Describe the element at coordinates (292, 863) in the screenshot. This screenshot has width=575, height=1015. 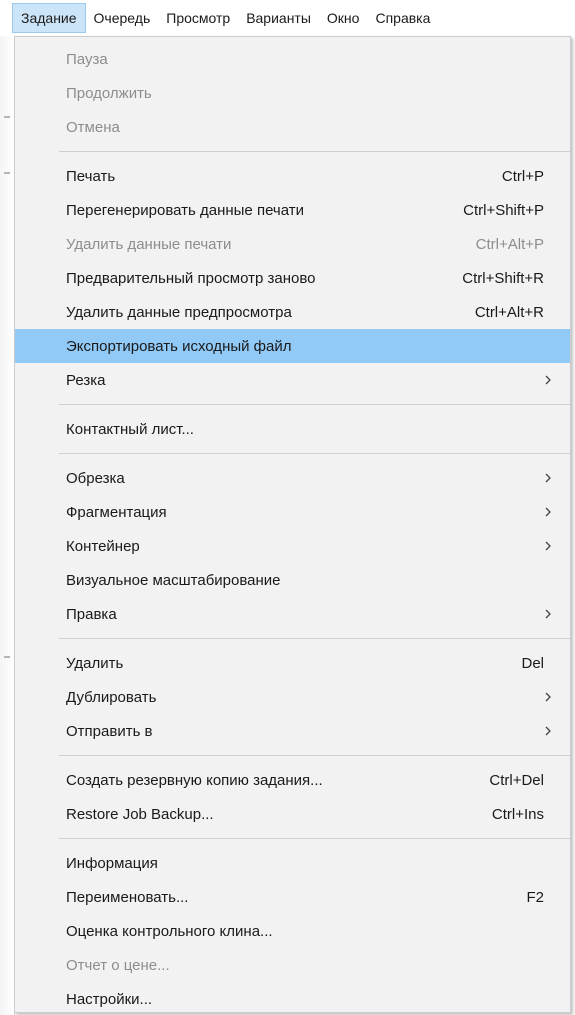
I see `menu-item-7-1: Информация` at that location.